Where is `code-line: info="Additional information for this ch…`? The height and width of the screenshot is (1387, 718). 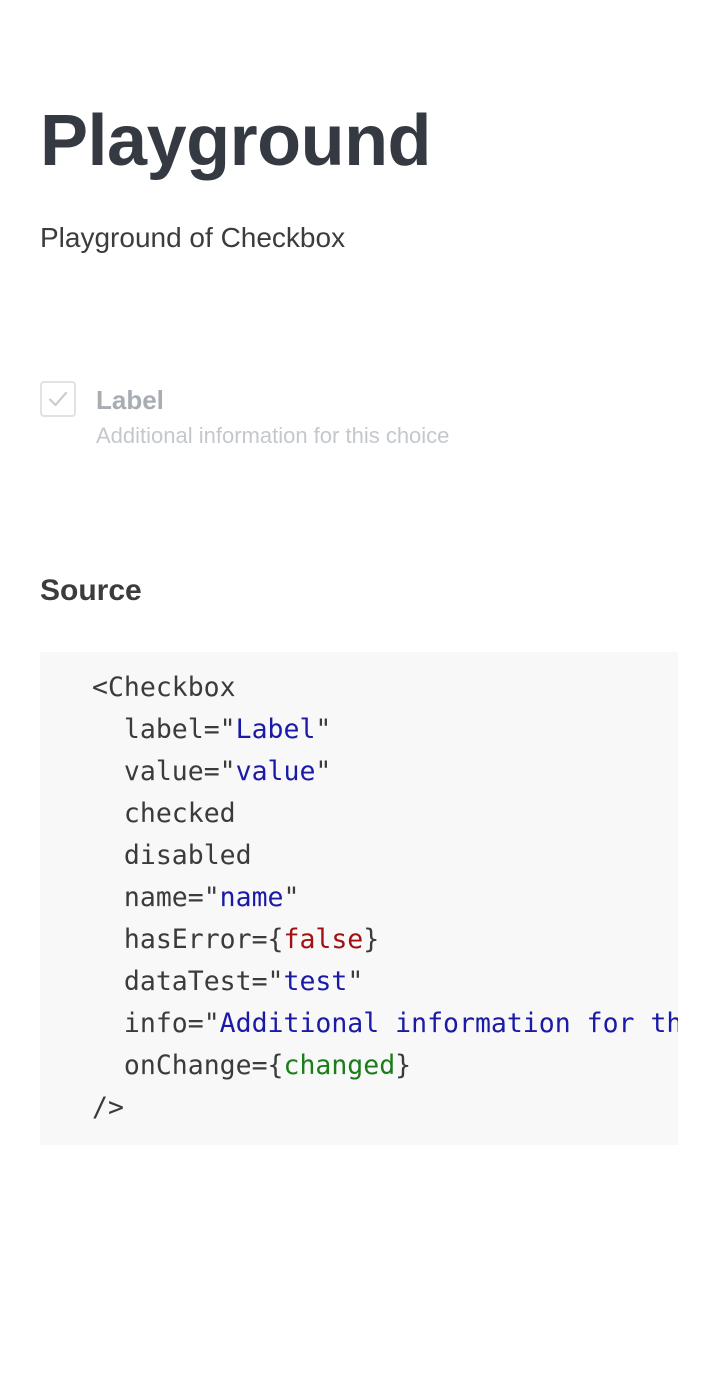 code-line: info="Additional information for this ch… is located at coordinates (385, 1024).